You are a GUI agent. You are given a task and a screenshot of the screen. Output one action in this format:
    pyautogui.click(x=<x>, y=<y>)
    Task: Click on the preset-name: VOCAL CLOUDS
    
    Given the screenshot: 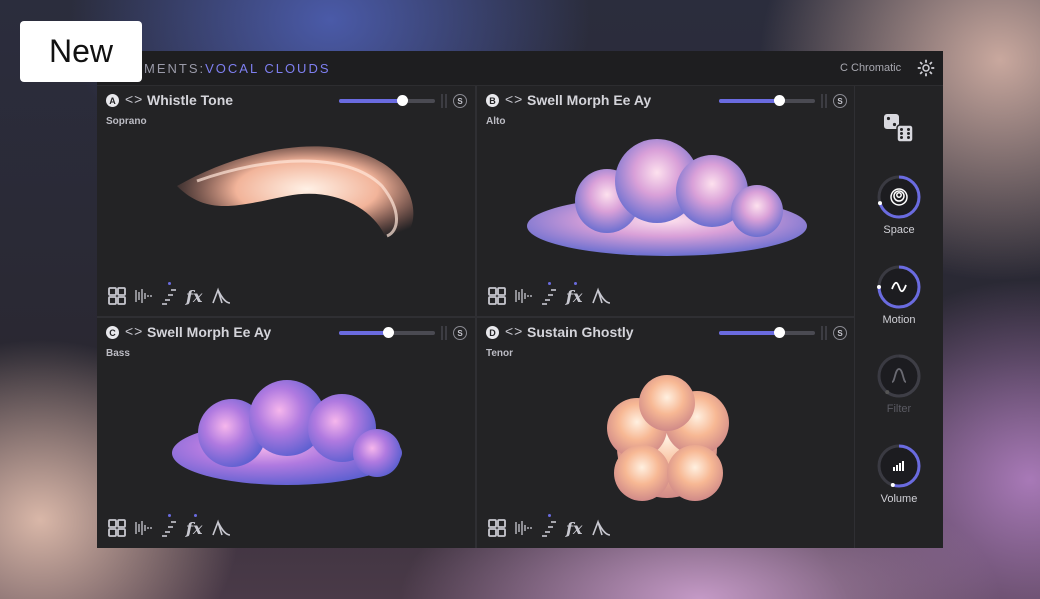 What is the action you would take?
    pyautogui.click(x=268, y=68)
    